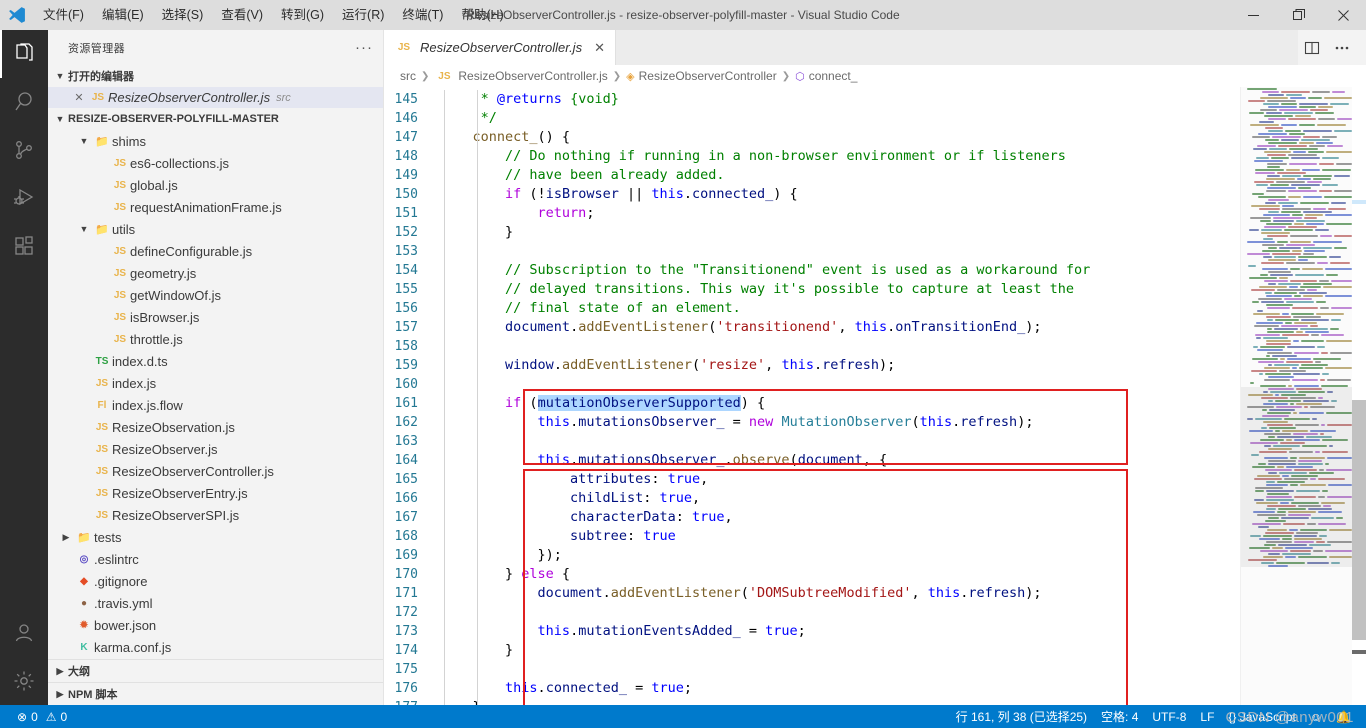 The image size is (1366, 728). What do you see at coordinates (840, 688) in the screenshot?
I see `code-line: this.connected_ = true;` at bounding box center [840, 688].